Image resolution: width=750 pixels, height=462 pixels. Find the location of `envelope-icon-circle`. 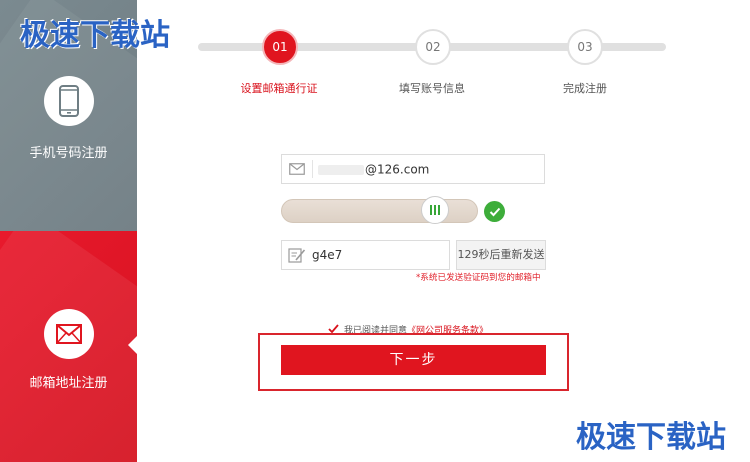

envelope-icon-circle is located at coordinates (69, 334).